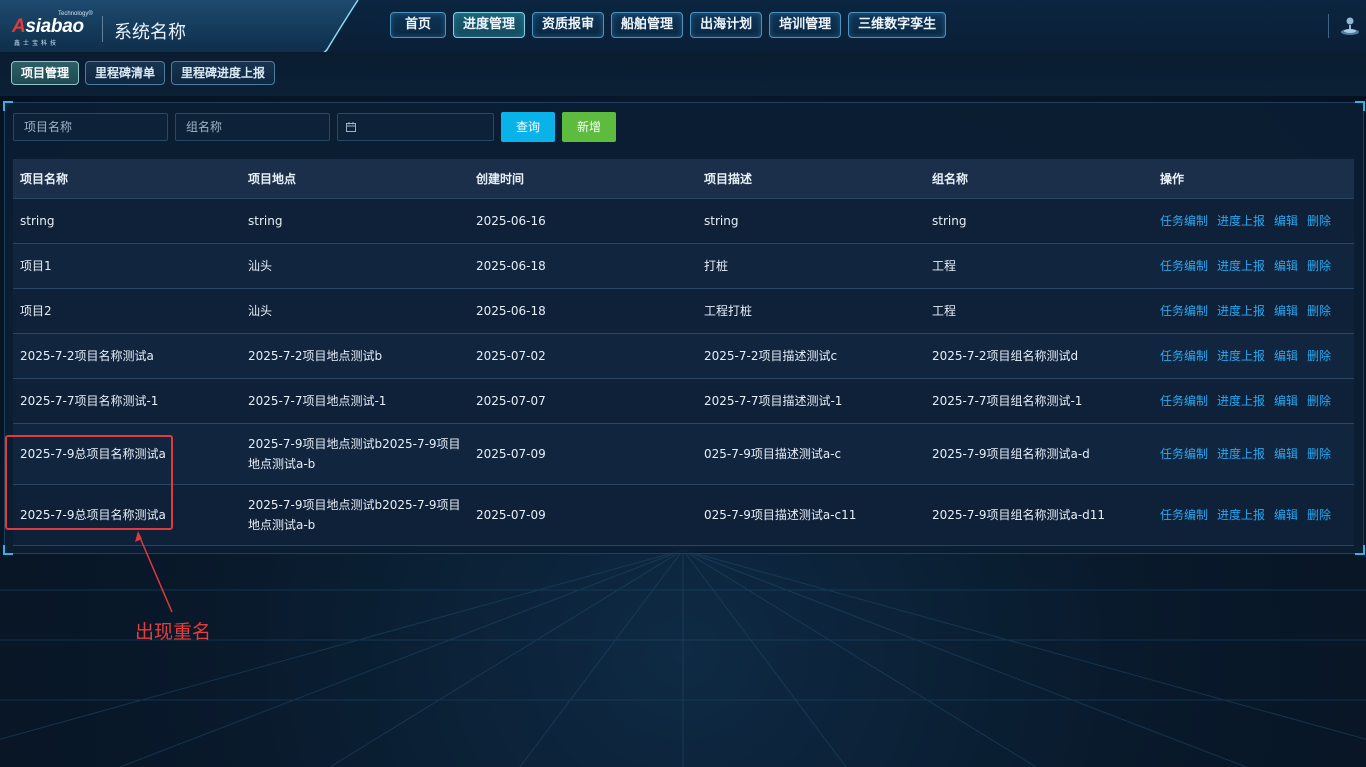  What do you see at coordinates (48, 26) in the screenshot?
I see `logo-wordmark: Asiabao` at bounding box center [48, 26].